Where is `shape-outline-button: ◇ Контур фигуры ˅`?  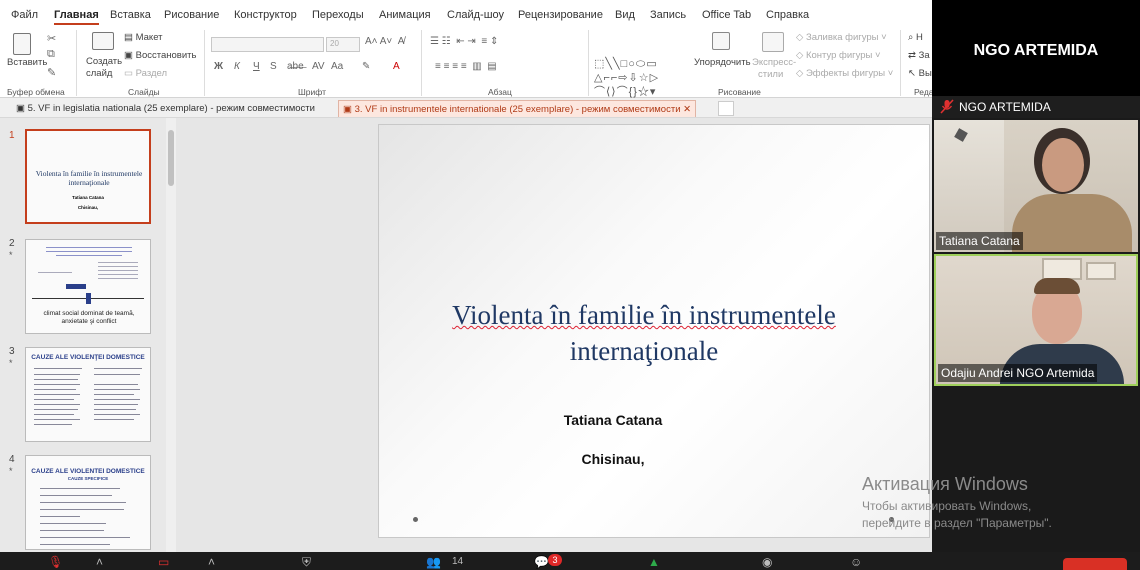 shape-outline-button: ◇ Контур фигуры ˅ is located at coordinates (838, 55).